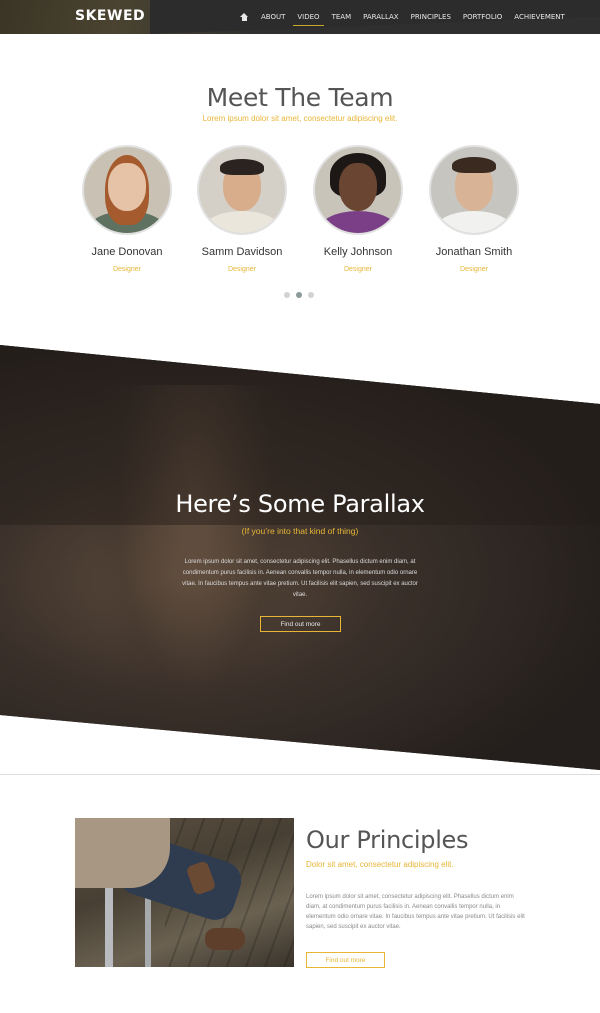 The width and height of the screenshot is (600, 1013). What do you see at coordinates (184, 892) in the screenshot?
I see `principles-image` at bounding box center [184, 892].